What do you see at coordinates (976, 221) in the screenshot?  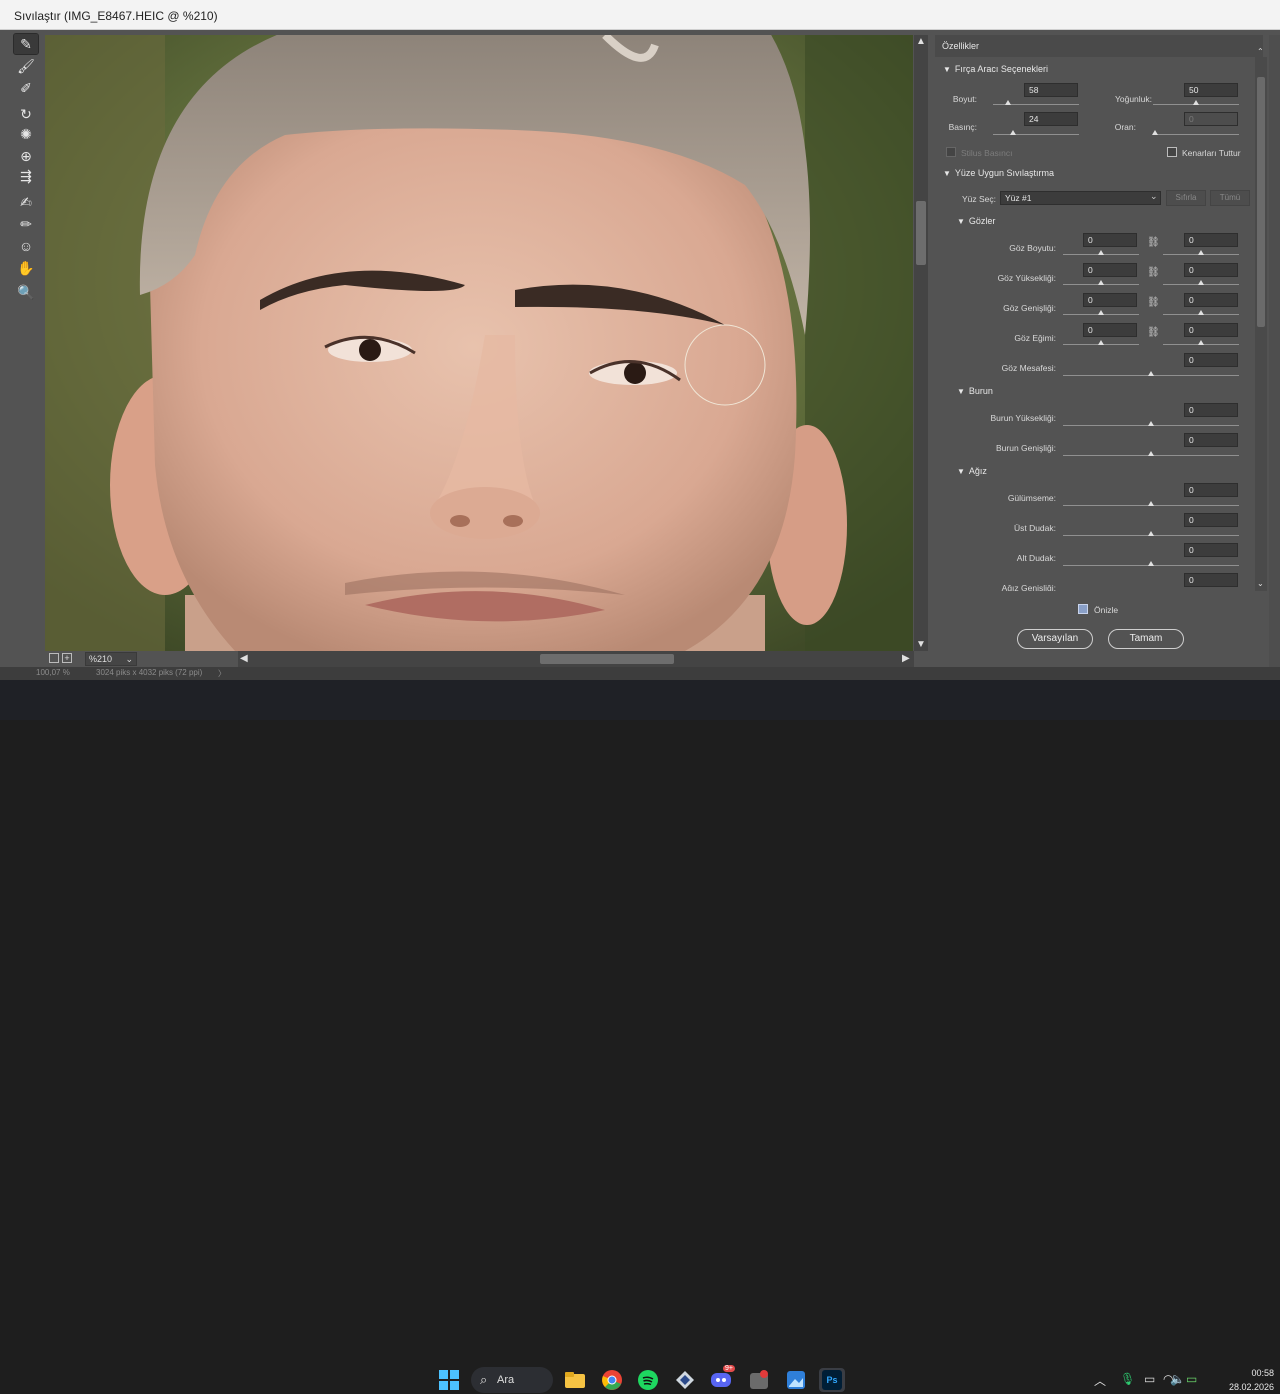 I see `eyes-section: ▼ Gözler` at bounding box center [976, 221].